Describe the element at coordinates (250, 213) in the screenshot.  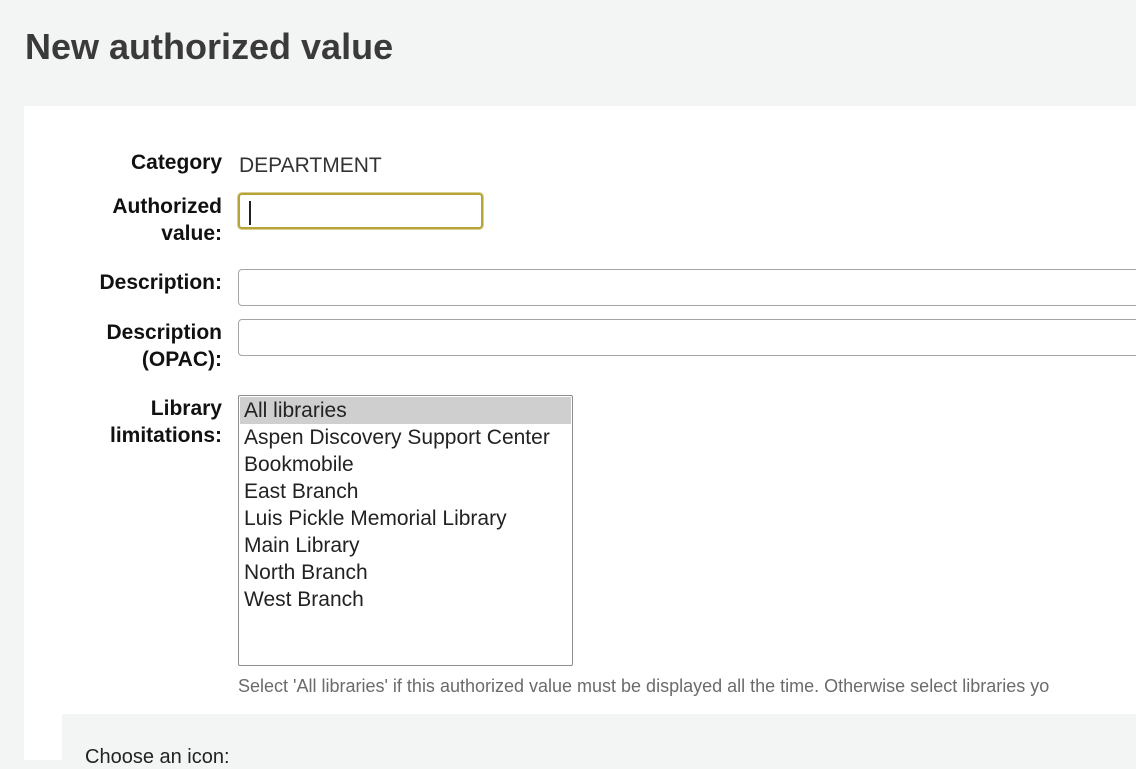
I see `text-cursor` at that location.